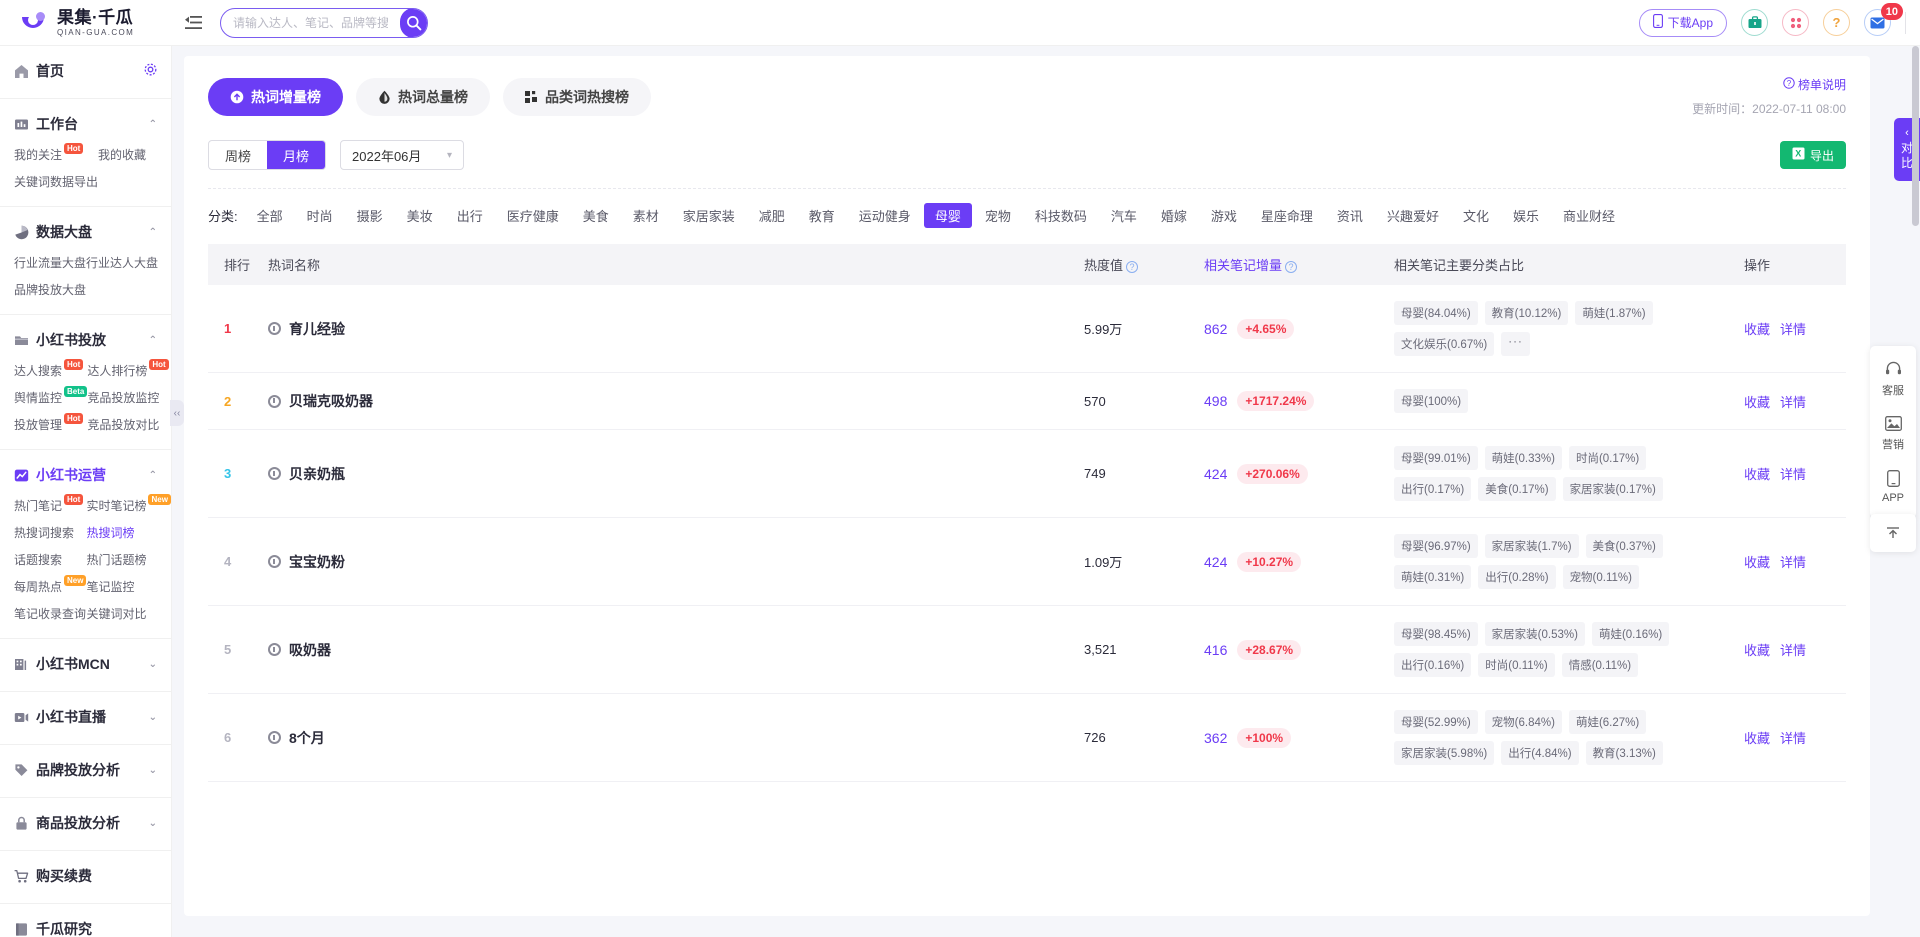  What do you see at coordinates (413, 22) in the screenshot?
I see `search-icon` at bounding box center [413, 22].